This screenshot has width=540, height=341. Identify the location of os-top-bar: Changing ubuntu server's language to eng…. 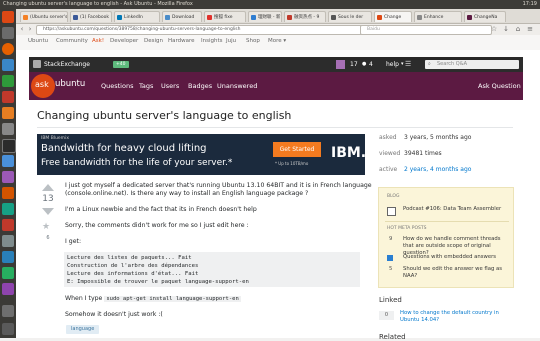
(270, 4).